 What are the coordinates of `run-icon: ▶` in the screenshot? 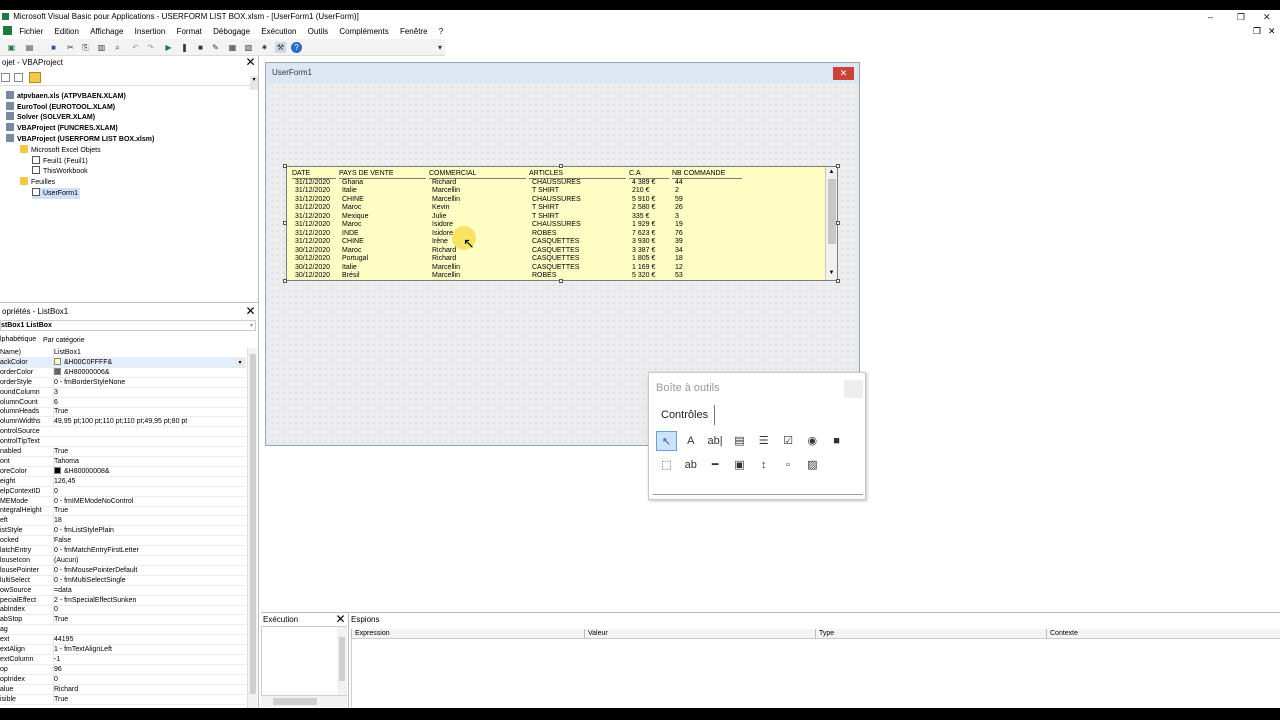 It's located at (168, 47).